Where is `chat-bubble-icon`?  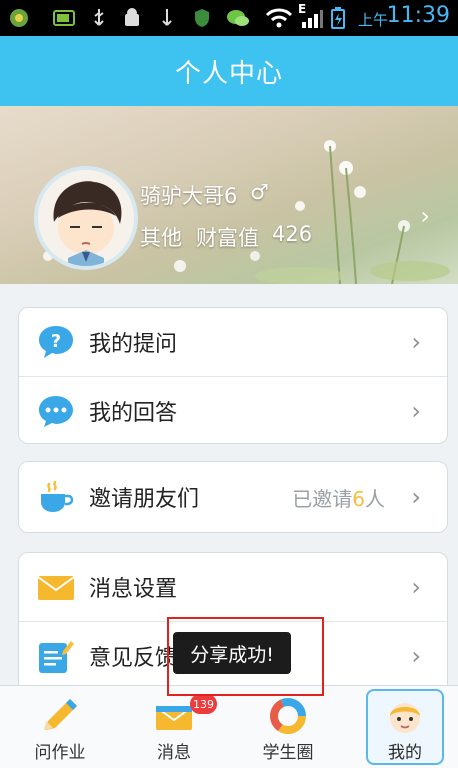
chat-bubble-icon is located at coordinates (56, 411).